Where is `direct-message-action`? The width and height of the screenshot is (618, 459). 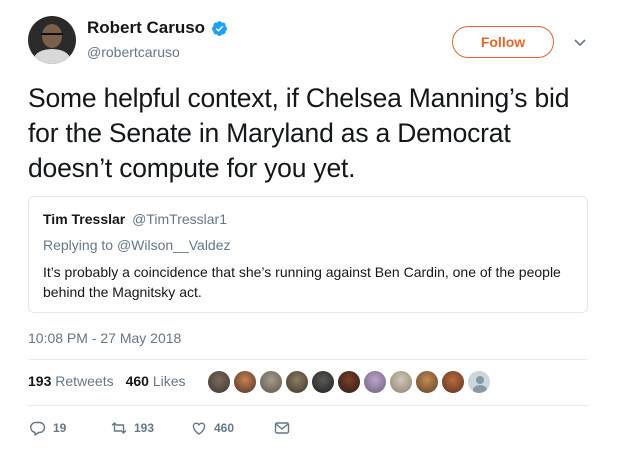
direct-message-action is located at coordinates (282, 428).